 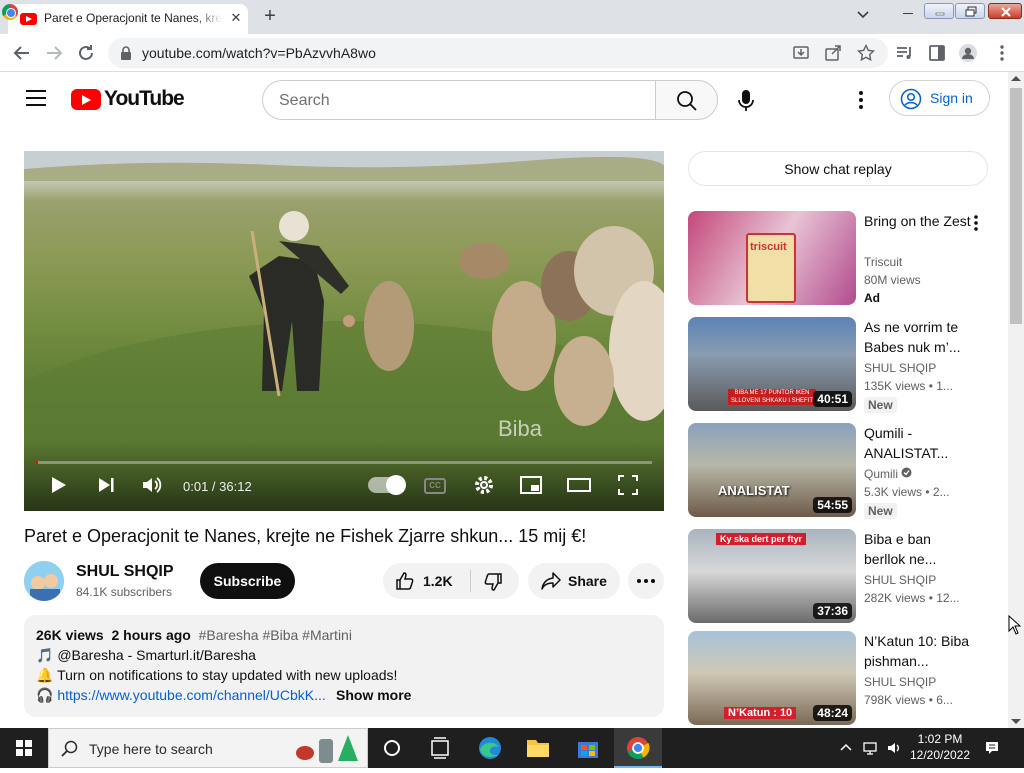 What do you see at coordinates (538, 748) in the screenshot?
I see `file-explorer-icon` at bounding box center [538, 748].